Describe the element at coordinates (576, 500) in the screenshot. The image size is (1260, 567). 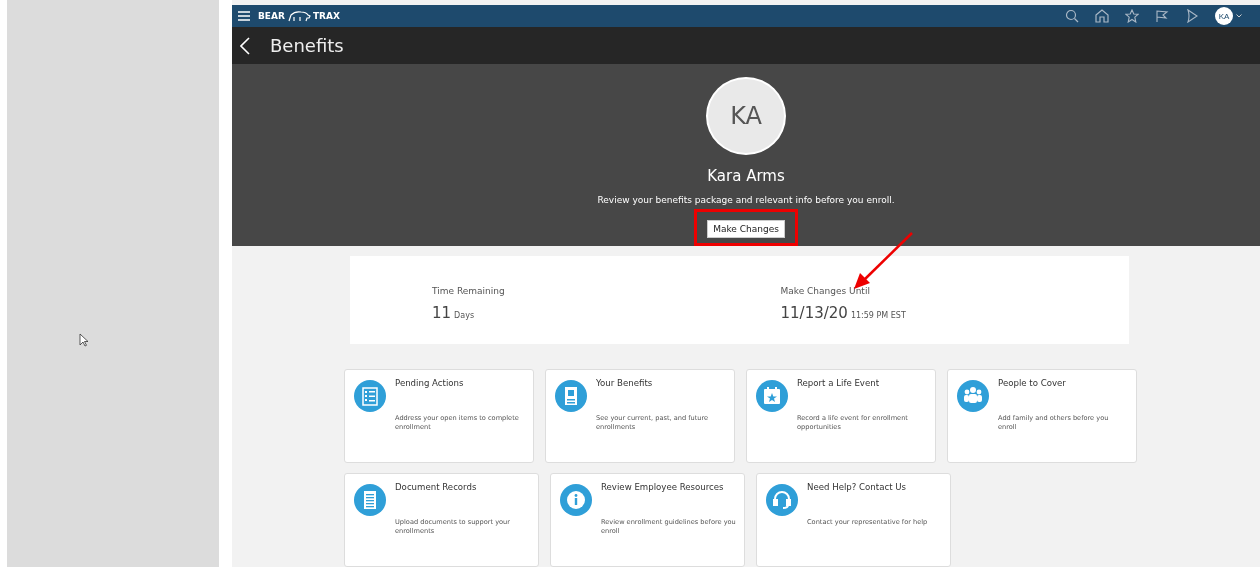
I see `info-icon` at that location.